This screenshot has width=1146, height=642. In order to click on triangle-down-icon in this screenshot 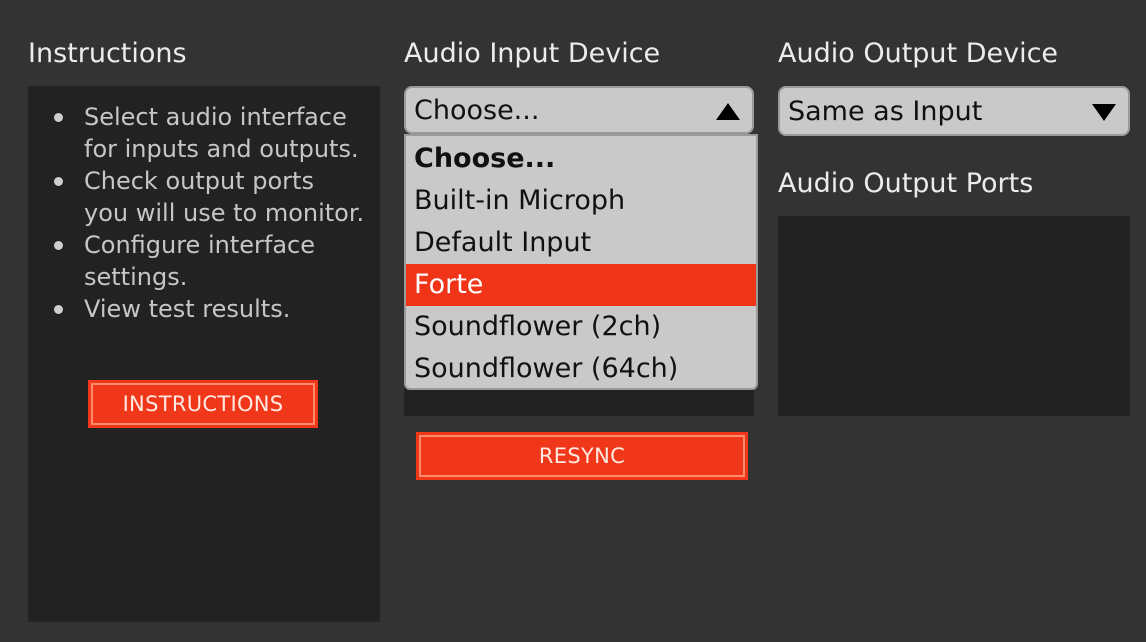, I will do `click(1104, 112)`.